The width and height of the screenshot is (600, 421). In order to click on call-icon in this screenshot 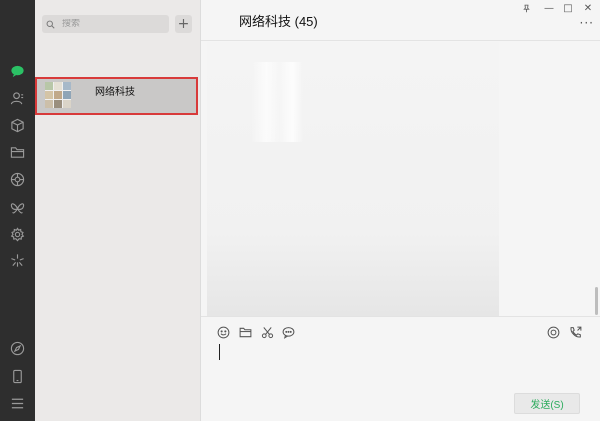, I will do `click(575, 332)`.